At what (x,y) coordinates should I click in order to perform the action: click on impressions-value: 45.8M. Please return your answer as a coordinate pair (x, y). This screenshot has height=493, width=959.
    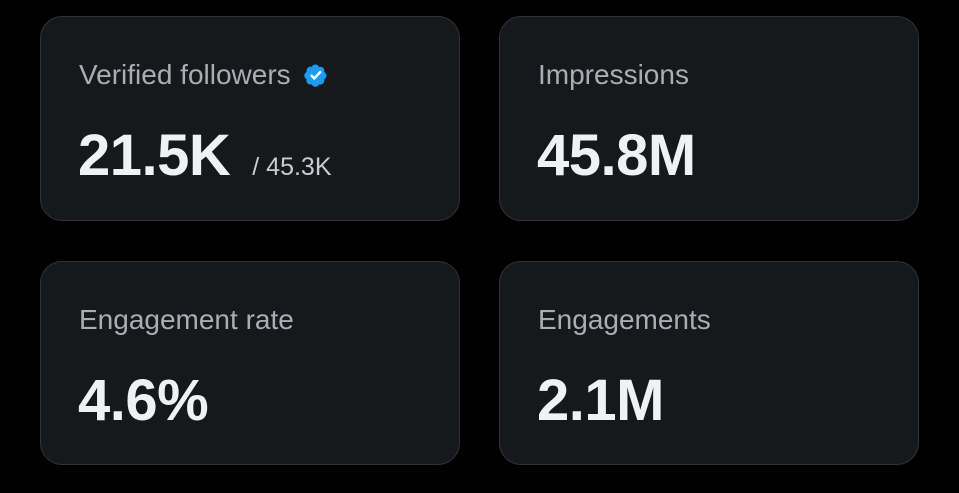
    Looking at the image, I should click on (616, 155).